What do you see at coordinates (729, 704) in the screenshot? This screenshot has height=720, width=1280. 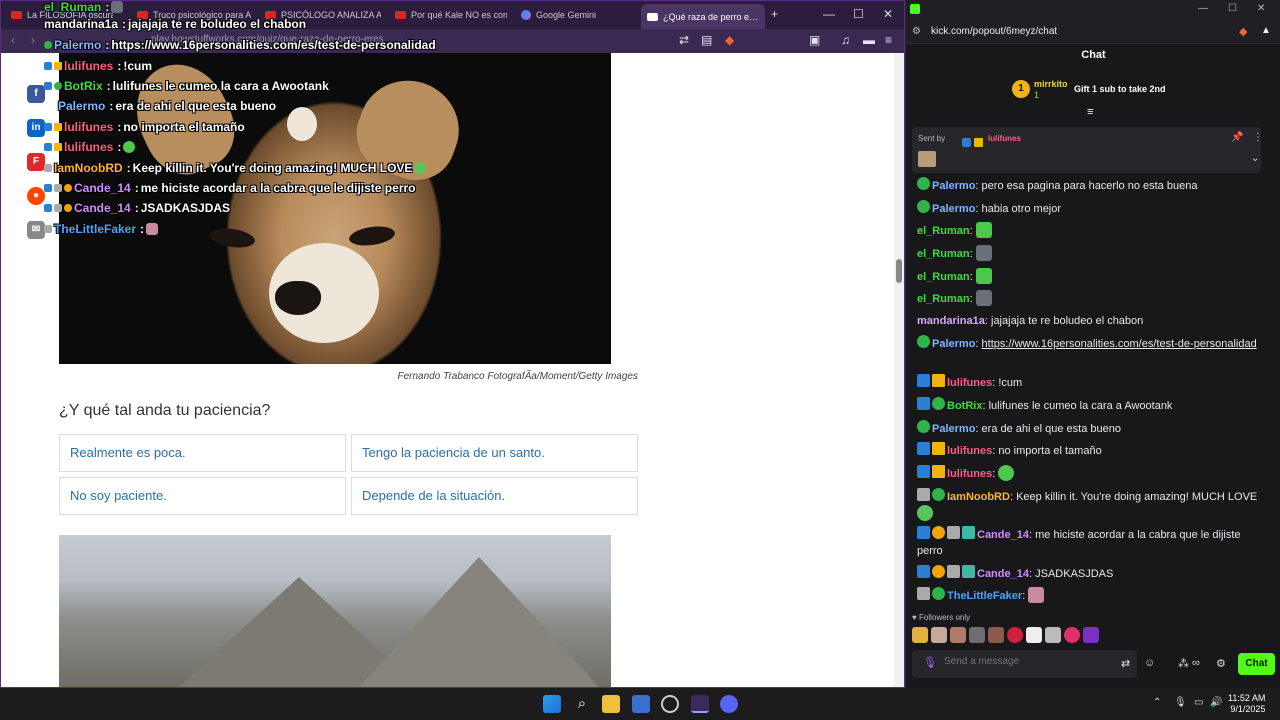 I see `discord-icon` at bounding box center [729, 704].